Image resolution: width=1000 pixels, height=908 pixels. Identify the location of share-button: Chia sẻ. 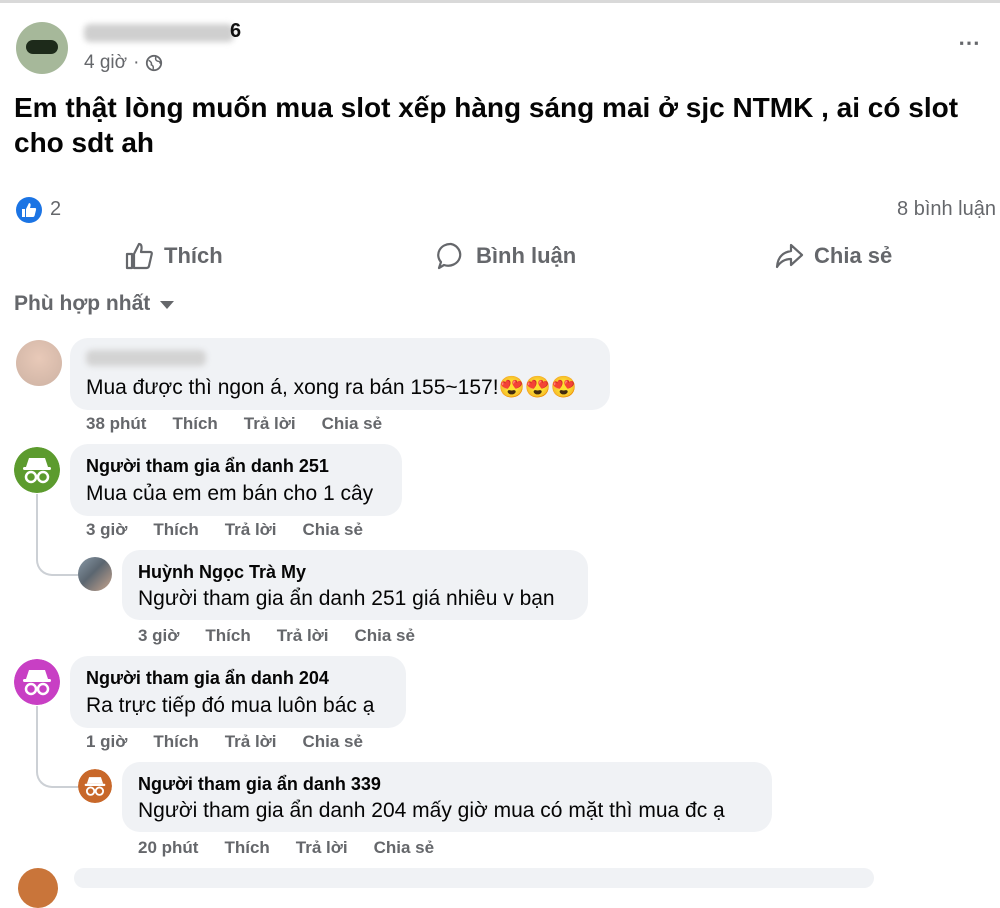
(833, 256).